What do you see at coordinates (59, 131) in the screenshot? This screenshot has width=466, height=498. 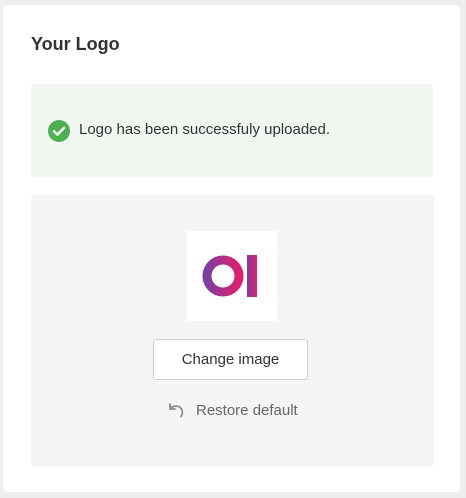 I see `check-circle-icon` at bounding box center [59, 131].